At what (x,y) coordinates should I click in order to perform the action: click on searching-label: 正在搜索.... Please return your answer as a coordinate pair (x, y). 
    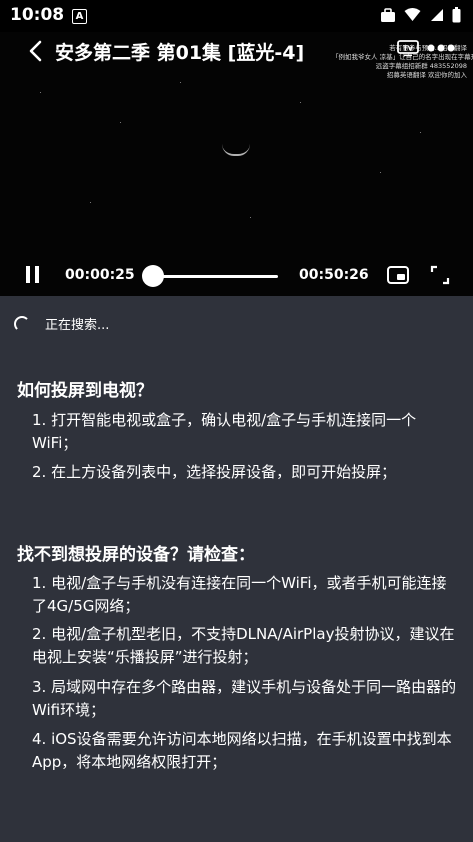
    Looking at the image, I should click on (77, 325).